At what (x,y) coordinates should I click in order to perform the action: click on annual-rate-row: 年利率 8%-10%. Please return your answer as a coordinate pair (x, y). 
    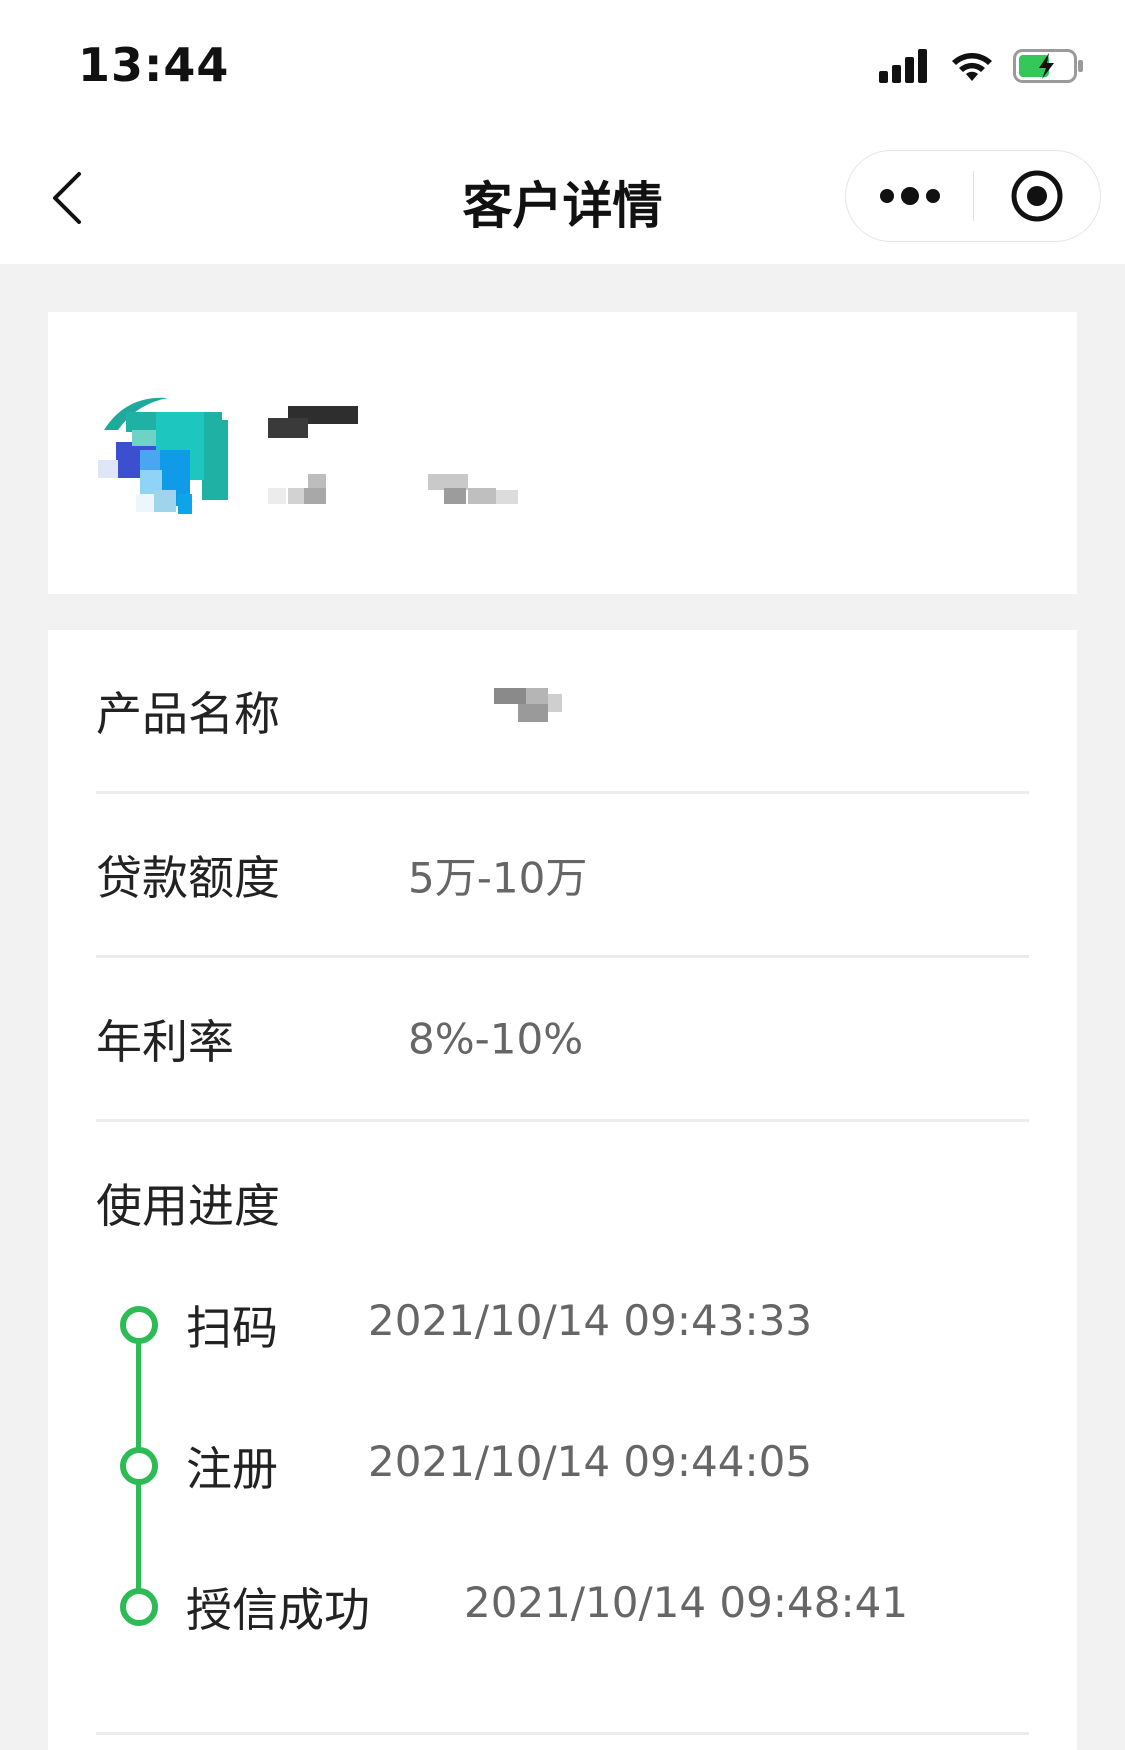
    Looking at the image, I should click on (562, 1040).